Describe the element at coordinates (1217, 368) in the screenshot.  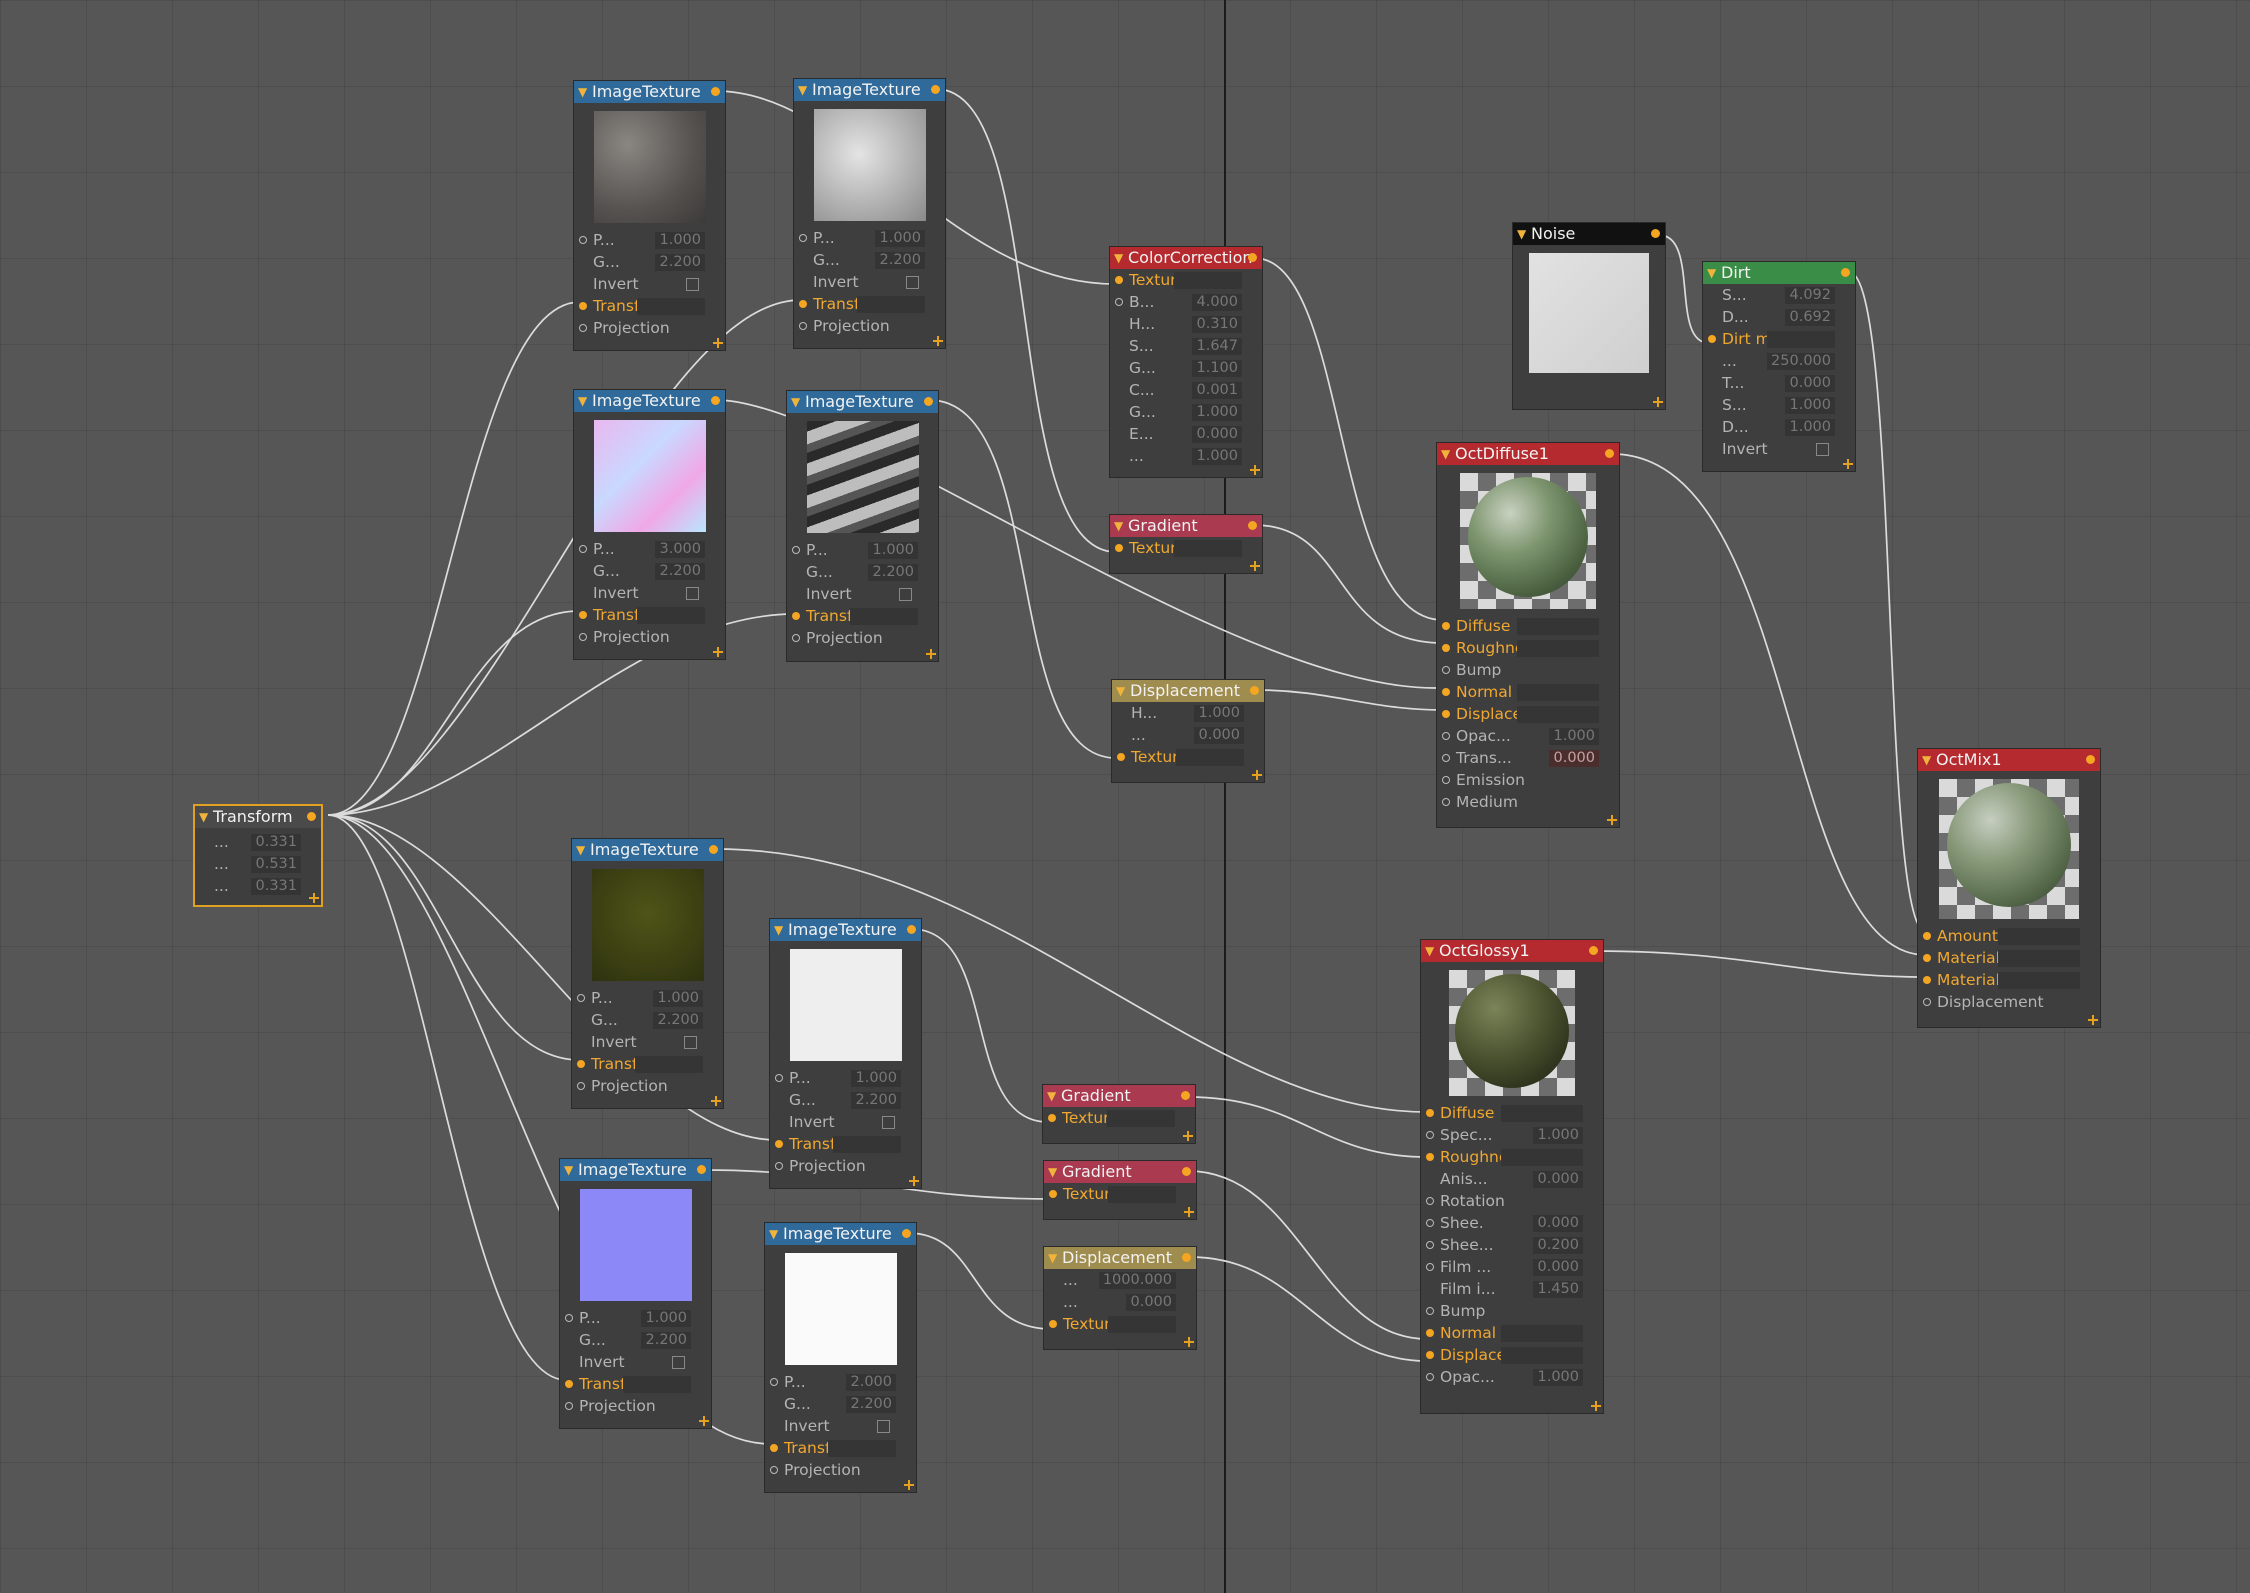
I see `param-value: 1.100` at that location.